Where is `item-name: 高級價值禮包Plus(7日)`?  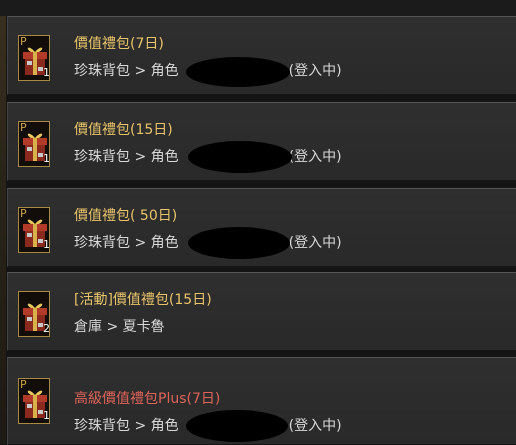
item-name: 高級價值禮包Plus(7日) is located at coordinates (147, 399).